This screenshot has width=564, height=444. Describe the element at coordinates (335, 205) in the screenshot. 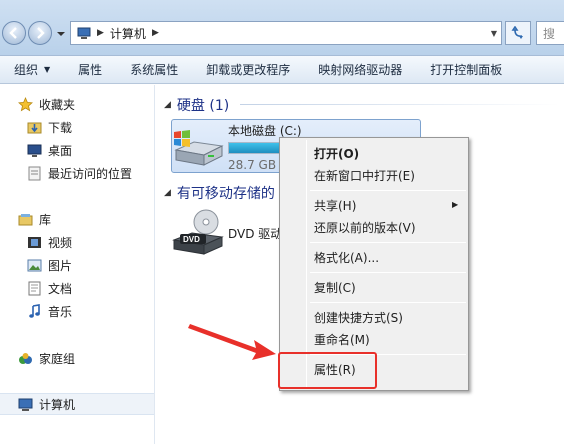

I see `menu-item-share: 共享(H)` at that location.